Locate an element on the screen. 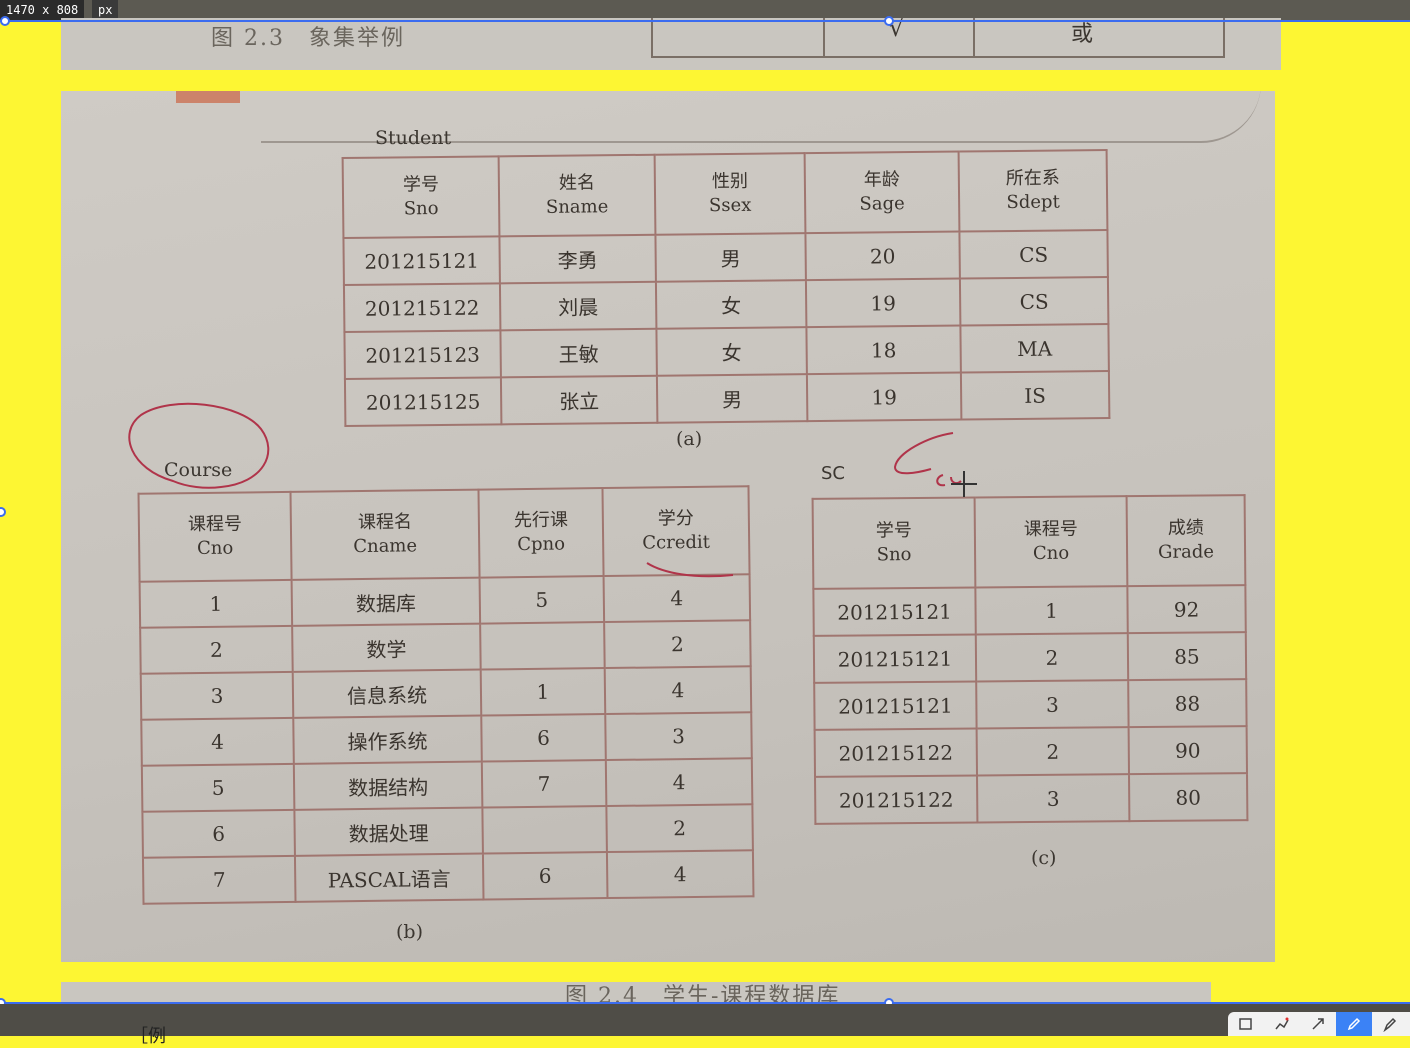 The height and width of the screenshot is (1048, 1410). selection-handle-top-mid is located at coordinates (889, 21).